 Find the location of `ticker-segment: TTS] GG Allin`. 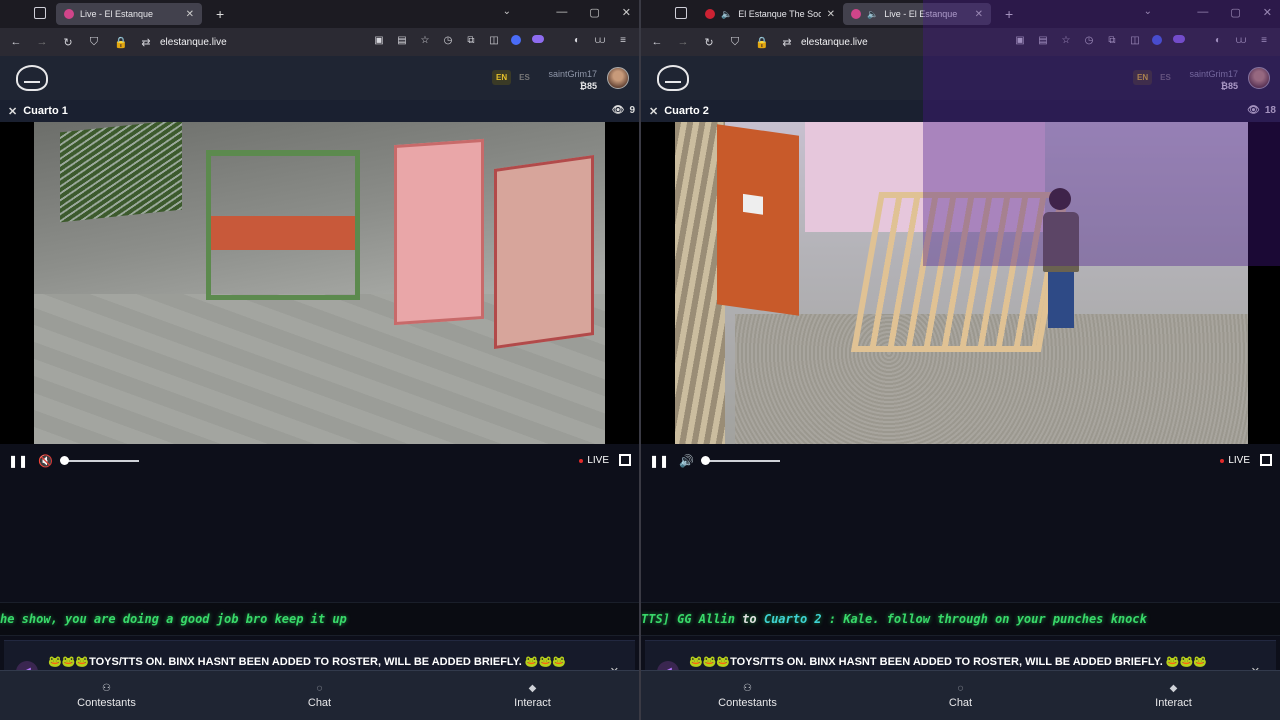

ticker-segment: TTS] GG Allin is located at coordinates (692, 619).